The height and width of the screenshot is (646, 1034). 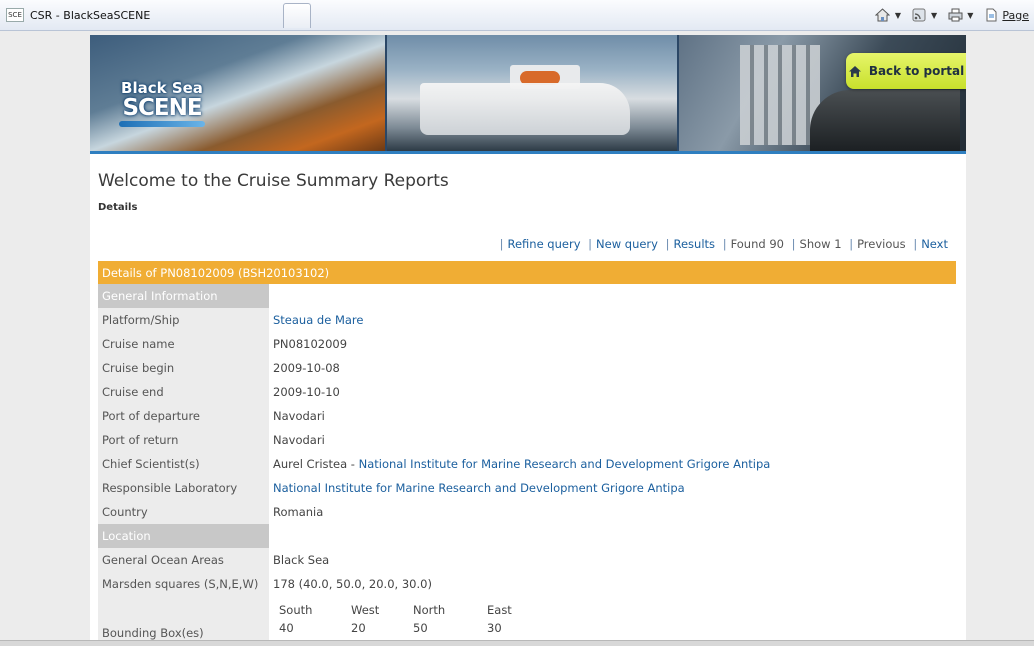 What do you see at coordinates (955, 15) in the screenshot?
I see `print-icon` at bounding box center [955, 15].